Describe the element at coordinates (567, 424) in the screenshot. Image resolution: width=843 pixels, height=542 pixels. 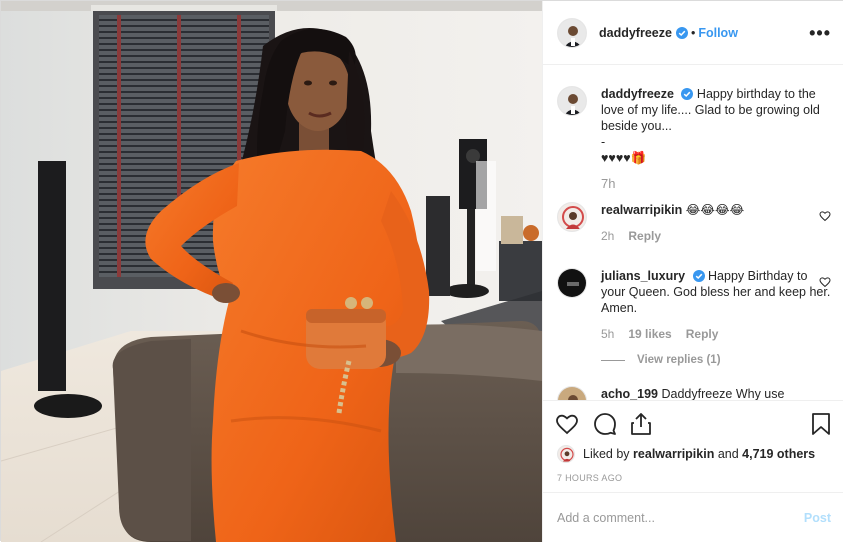
I see `heart-icon` at that location.